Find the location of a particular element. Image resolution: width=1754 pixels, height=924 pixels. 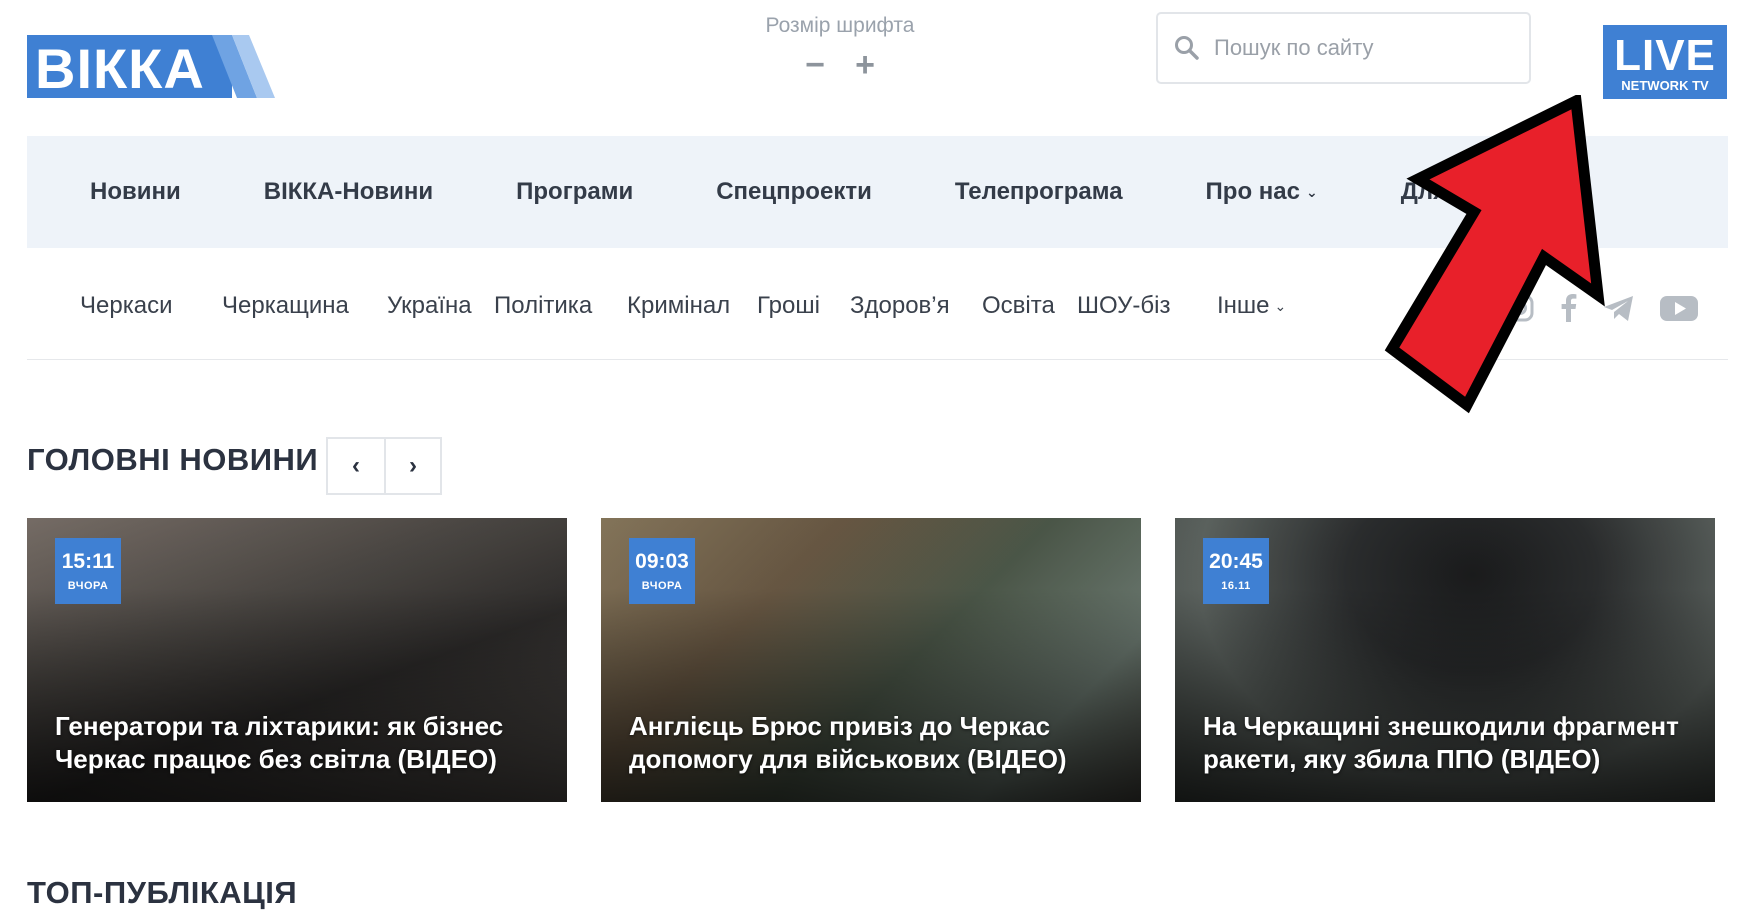

nav-item-about: Про нас ⌄ is located at coordinates (1262, 192).